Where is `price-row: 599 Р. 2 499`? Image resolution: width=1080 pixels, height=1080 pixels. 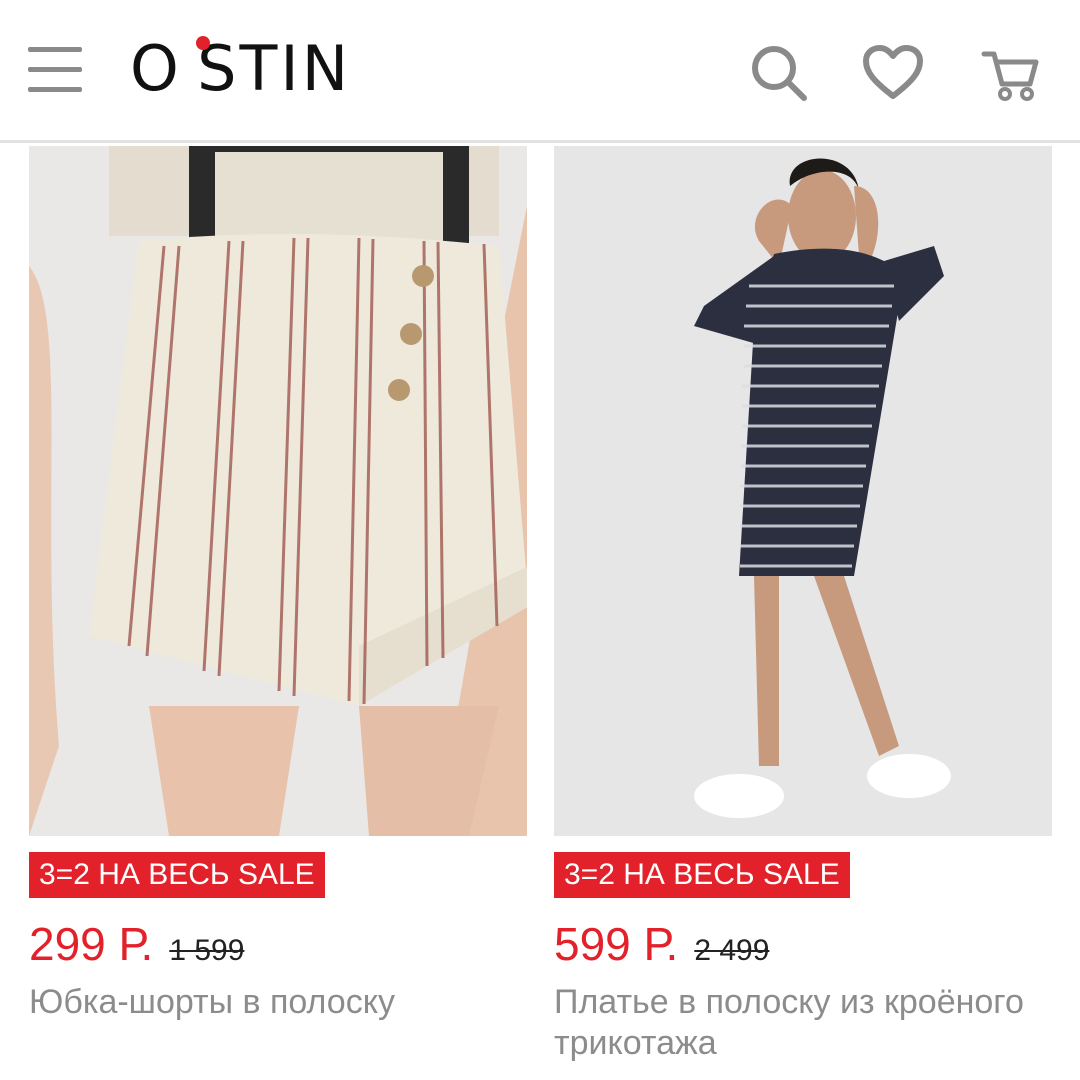 price-row: 599 Р. 2 499 is located at coordinates (661, 944).